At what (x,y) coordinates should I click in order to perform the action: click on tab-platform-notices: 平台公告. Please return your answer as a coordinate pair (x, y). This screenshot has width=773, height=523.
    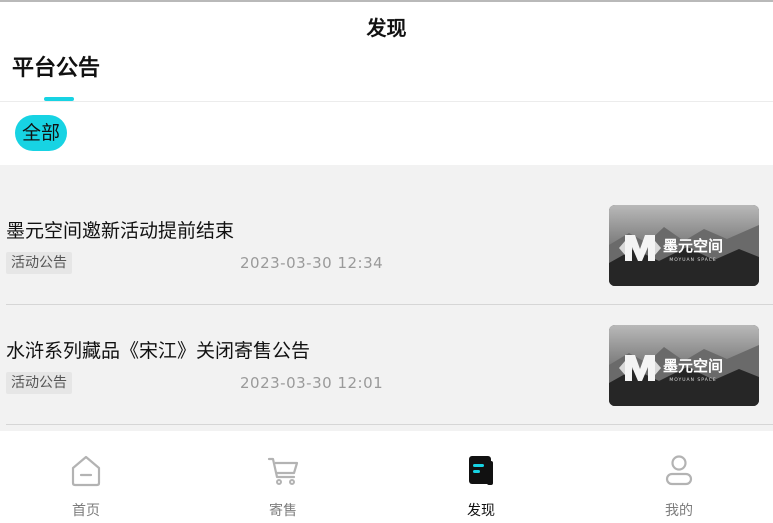
    Looking at the image, I should click on (56, 69).